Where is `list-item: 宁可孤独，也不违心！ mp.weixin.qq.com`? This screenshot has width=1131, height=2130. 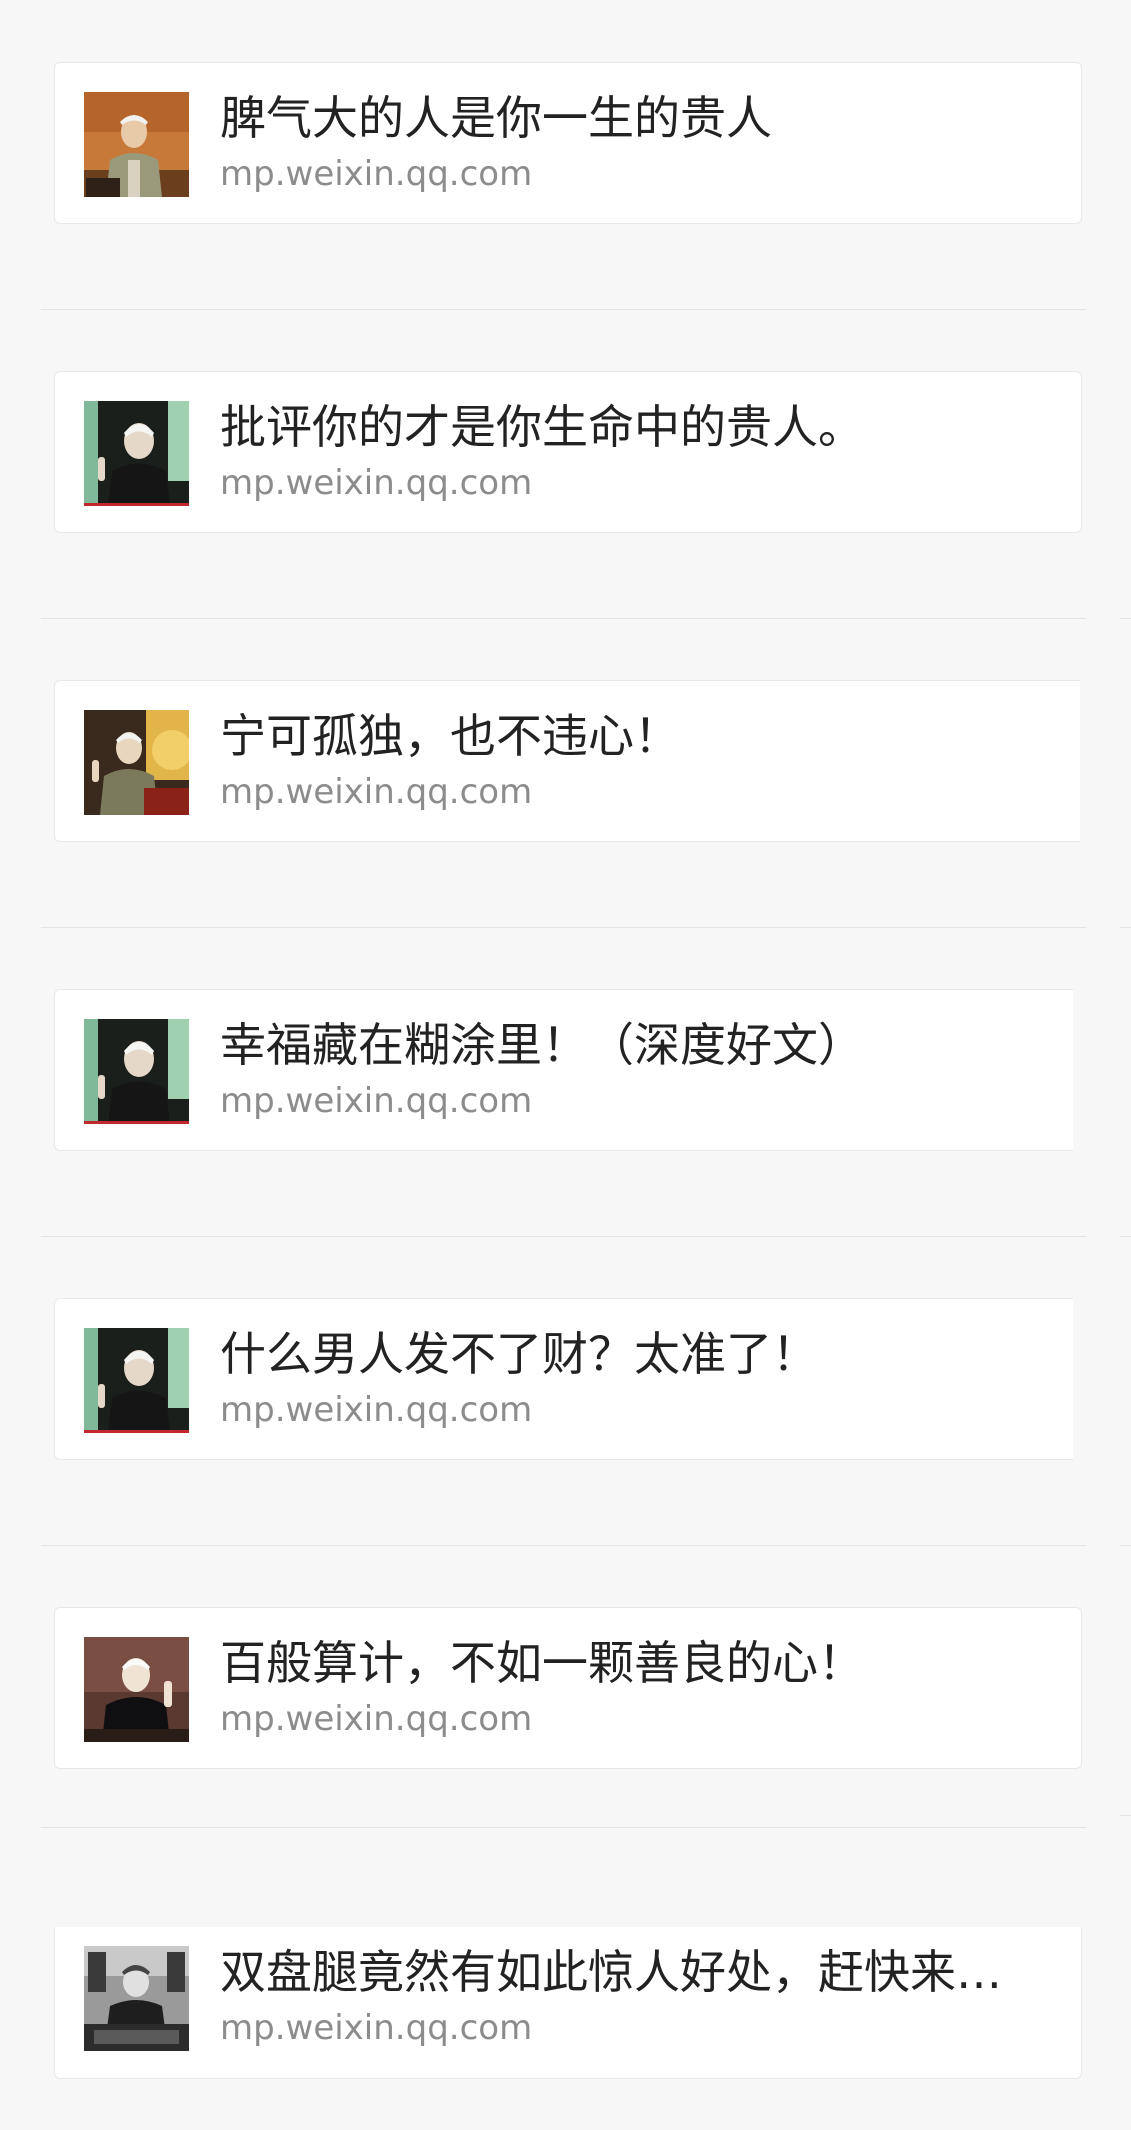 list-item: 宁可孤独，也不违心！ mp.weixin.qq.com is located at coordinates (565, 773).